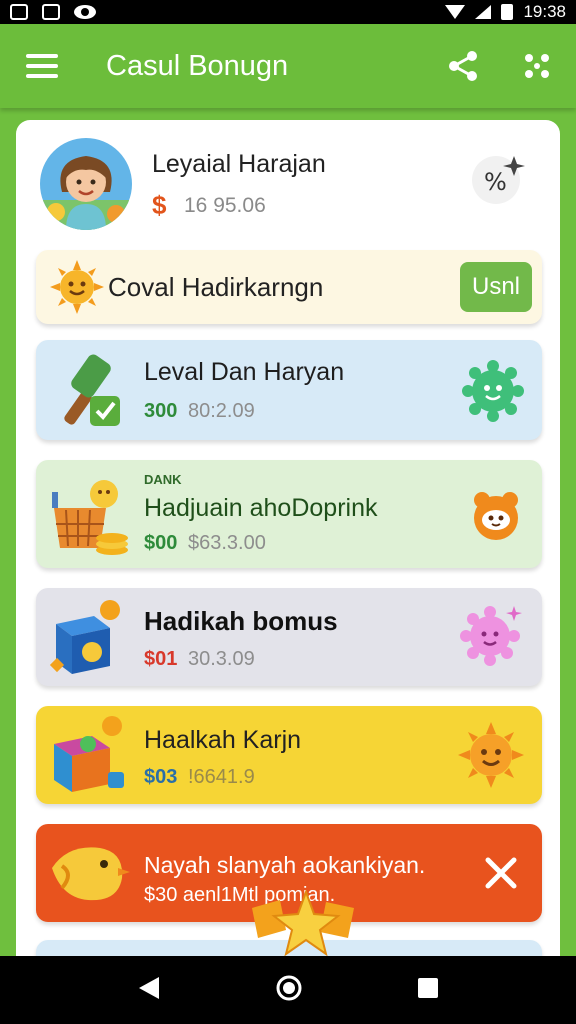  I want to click on star-decoration-icon, so click(303, 923).